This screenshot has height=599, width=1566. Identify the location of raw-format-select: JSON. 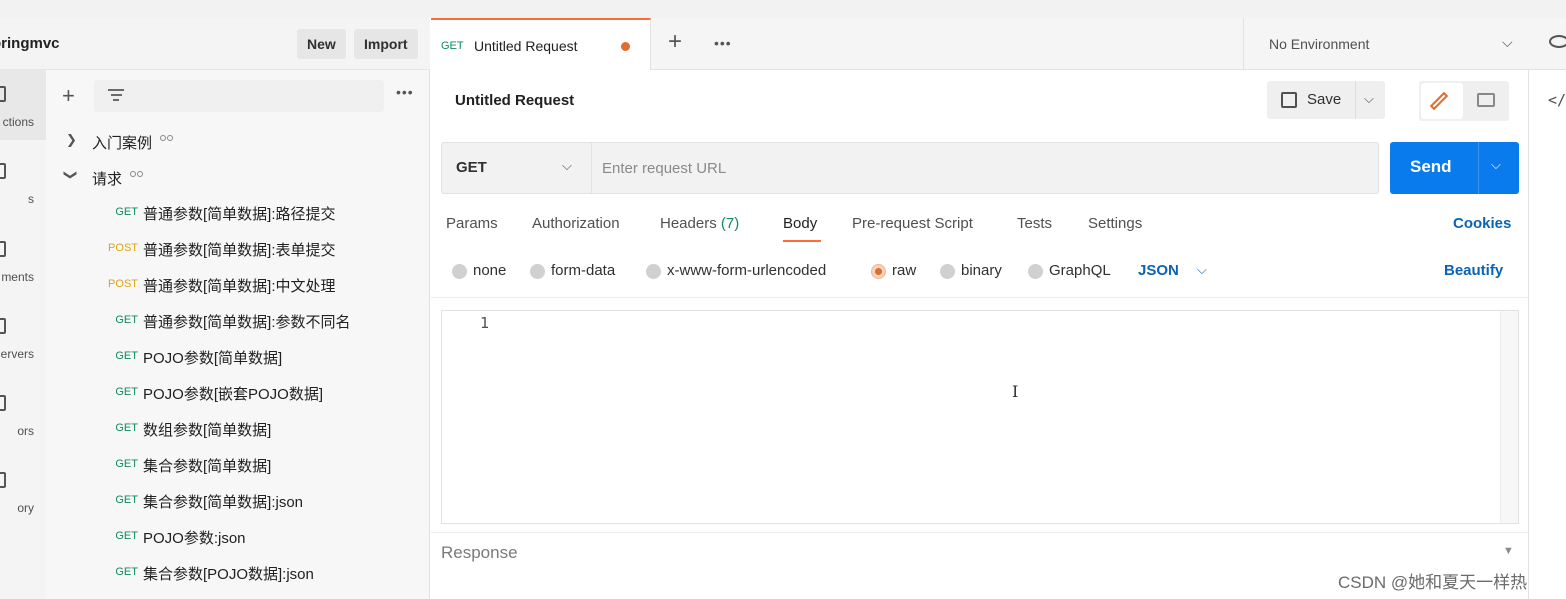
(1158, 270).